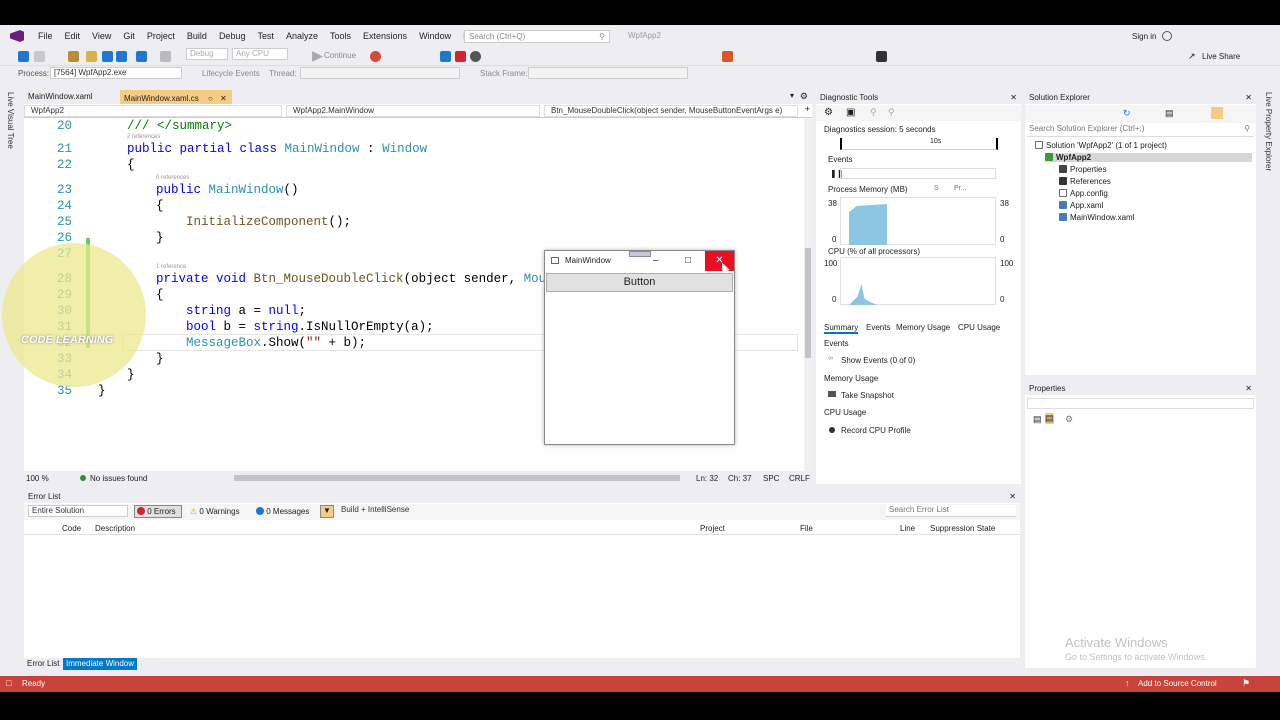 The height and width of the screenshot is (720, 1280). What do you see at coordinates (445, 56) in the screenshot?
I see `pause-icon` at bounding box center [445, 56].